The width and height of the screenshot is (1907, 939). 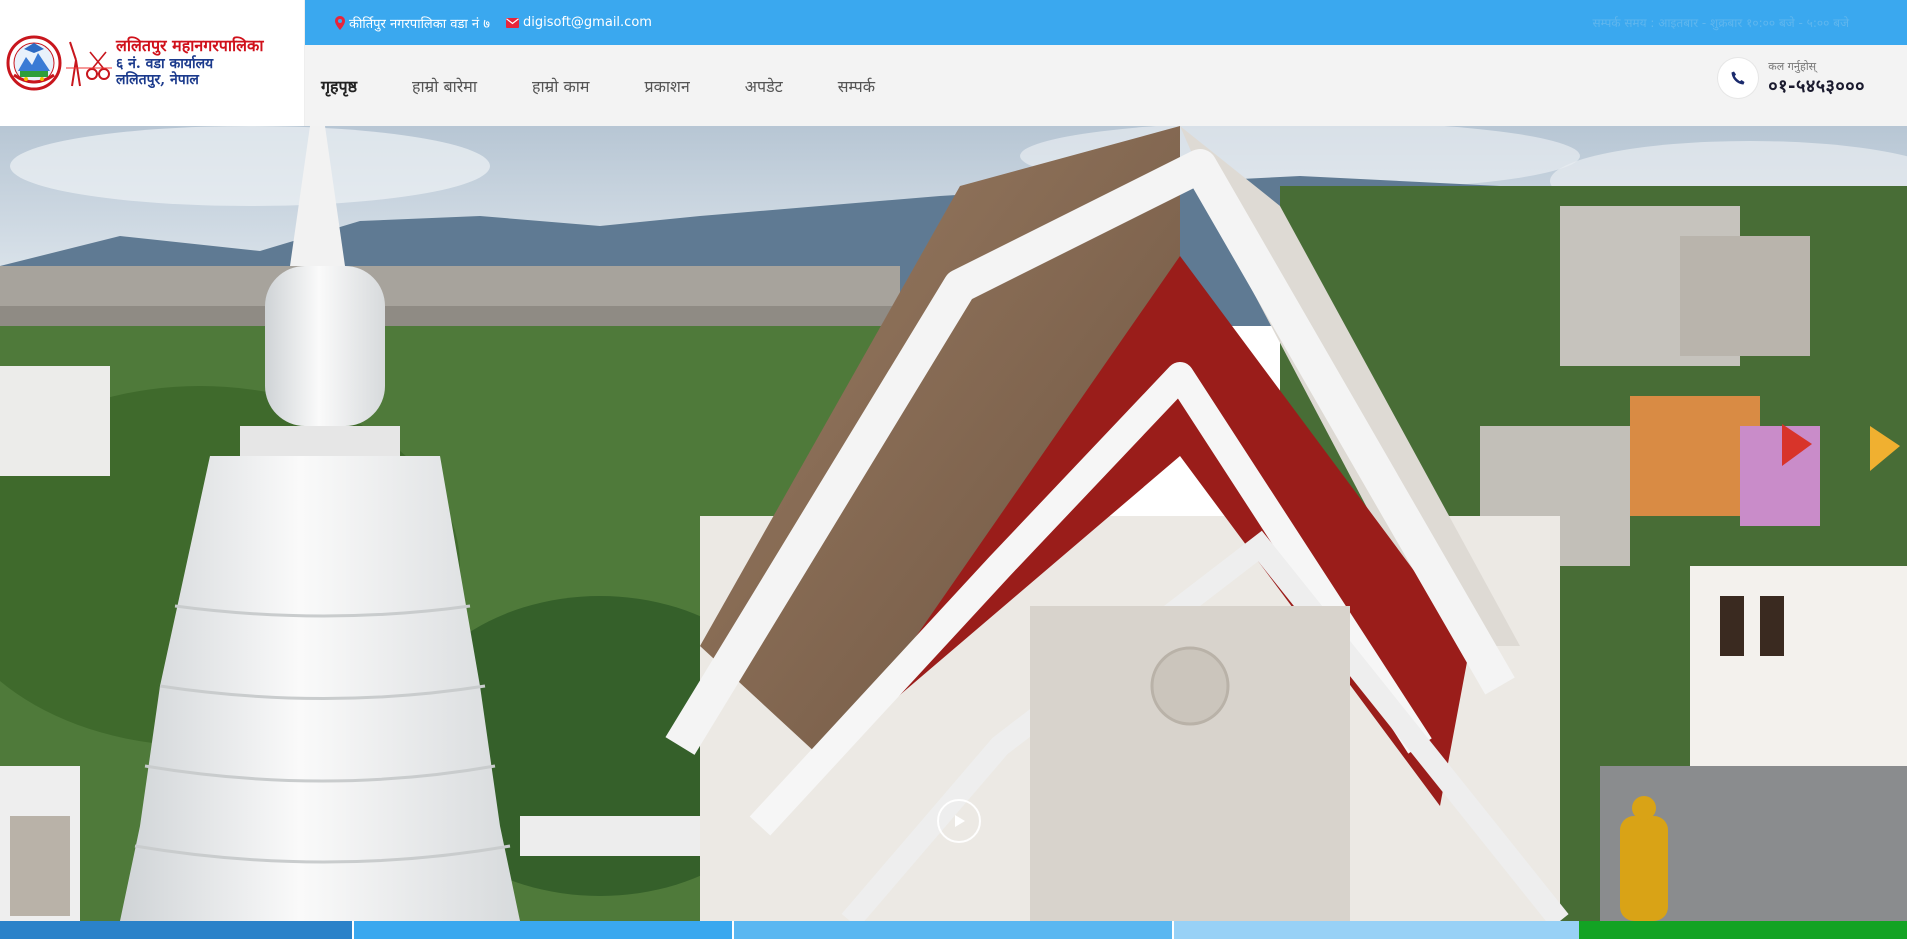 What do you see at coordinates (339, 86) in the screenshot?
I see `nav-item-home: गृहपृष्ठ` at bounding box center [339, 86].